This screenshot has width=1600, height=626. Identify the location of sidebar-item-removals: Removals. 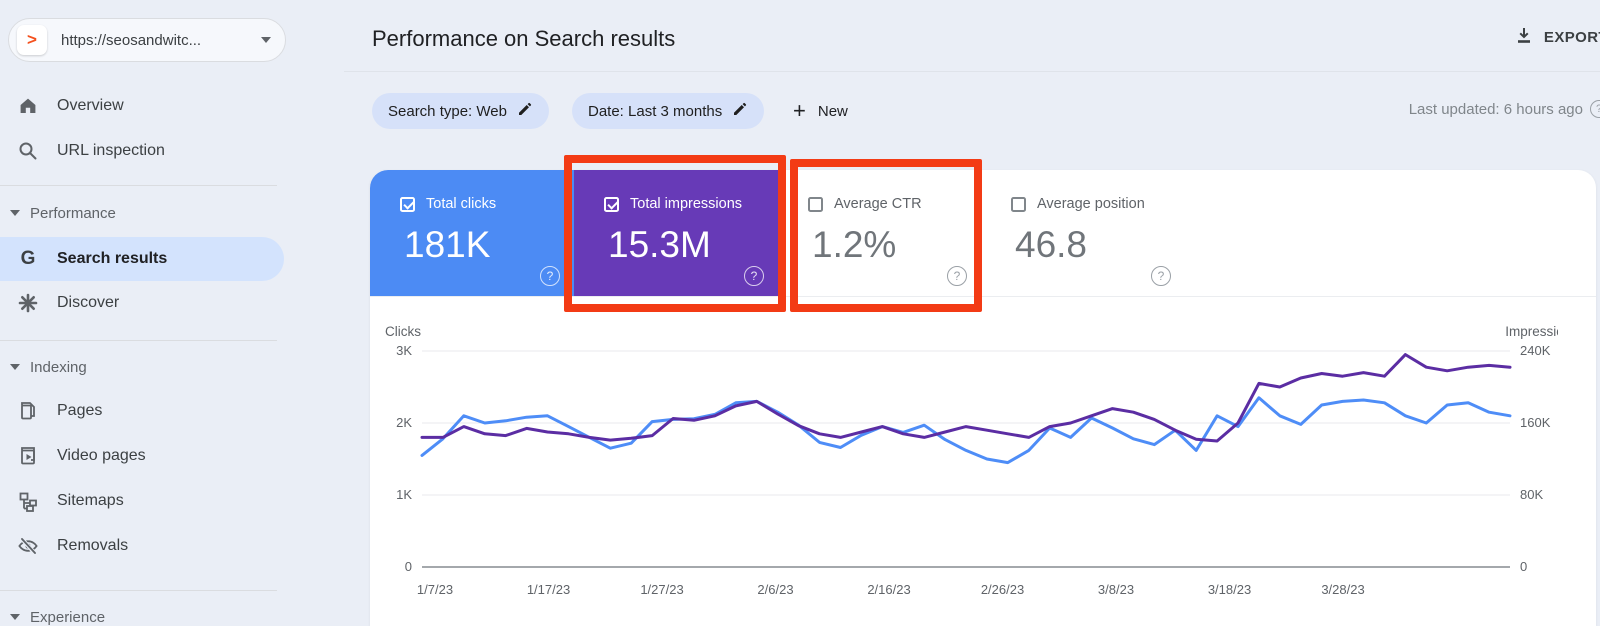
(142, 546).